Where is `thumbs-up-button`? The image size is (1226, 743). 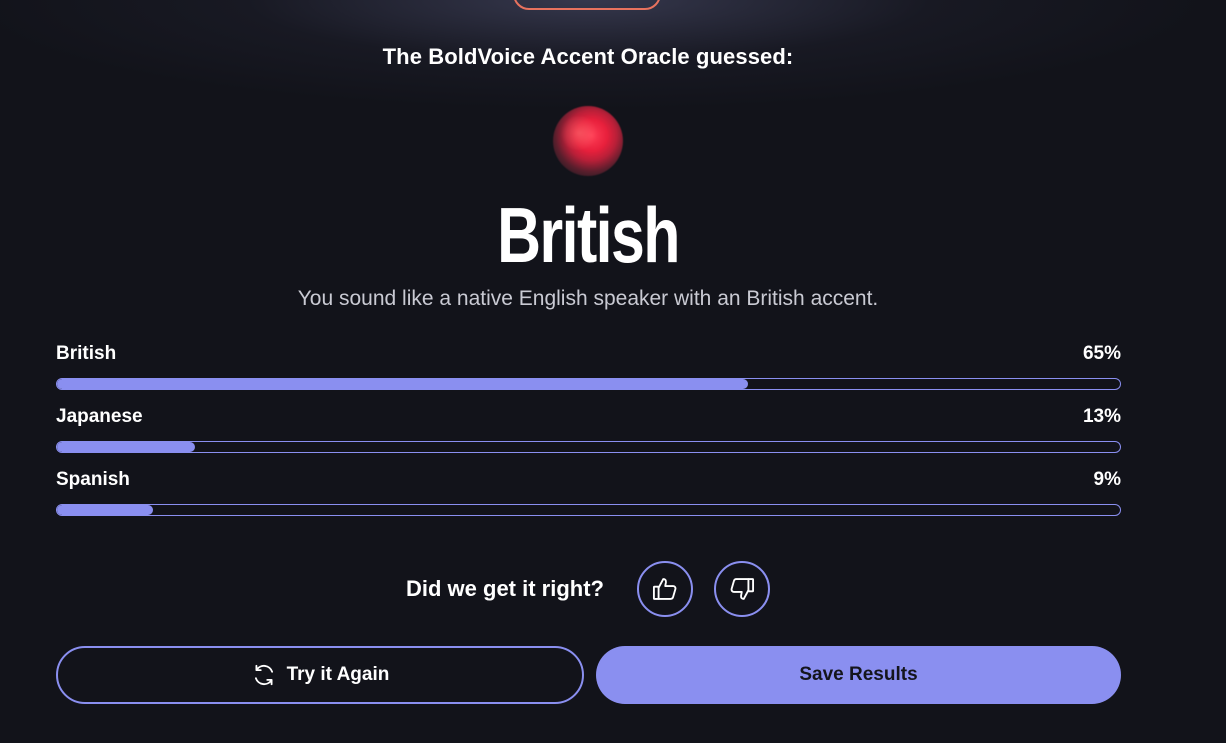
thumbs-up-button is located at coordinates (665, 589).